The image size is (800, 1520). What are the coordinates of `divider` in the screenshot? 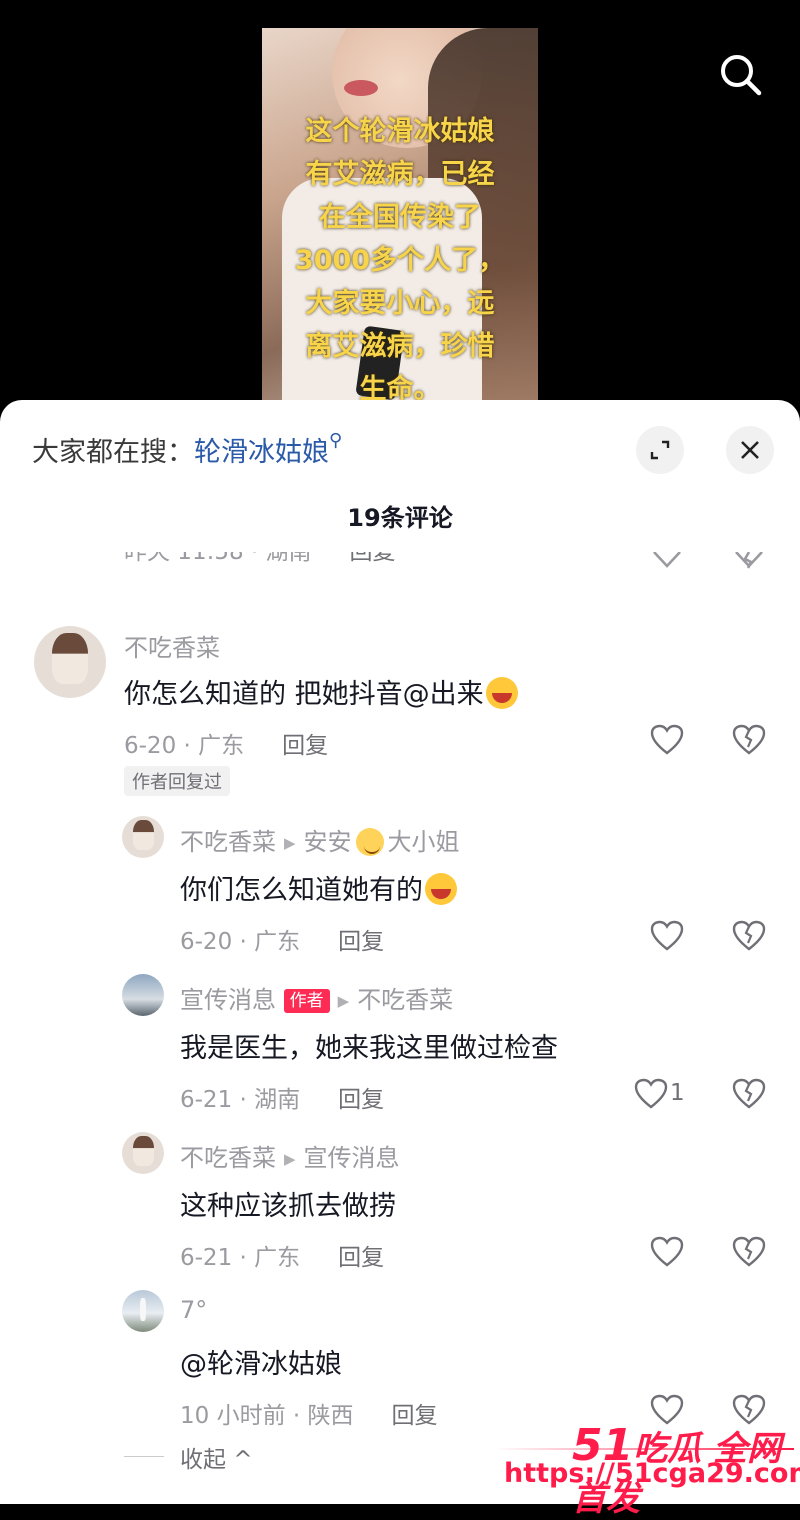 It's located at (144, 1456).